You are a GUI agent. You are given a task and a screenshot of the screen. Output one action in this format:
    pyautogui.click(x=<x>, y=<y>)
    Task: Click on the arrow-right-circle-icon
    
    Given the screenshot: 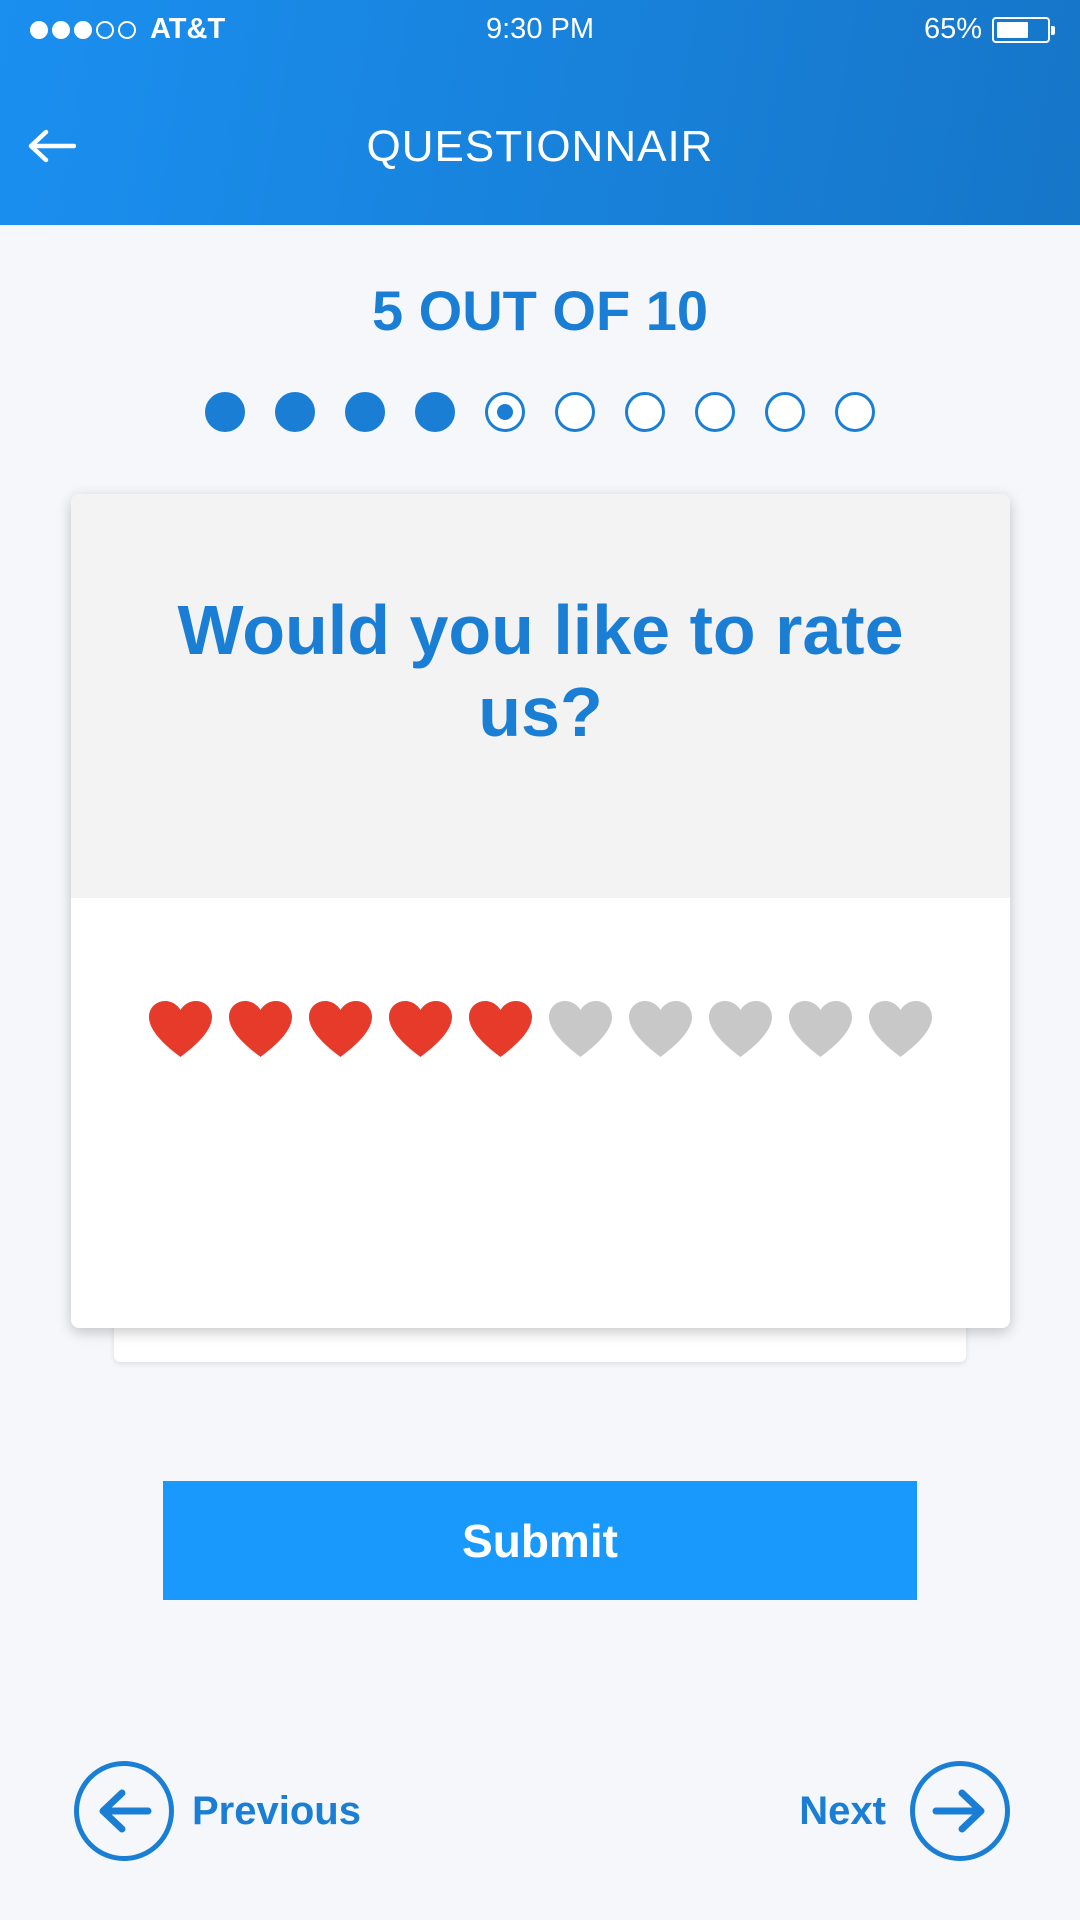 What is the action you would take?
    pyautogui.click(x=960, y=1811)
    